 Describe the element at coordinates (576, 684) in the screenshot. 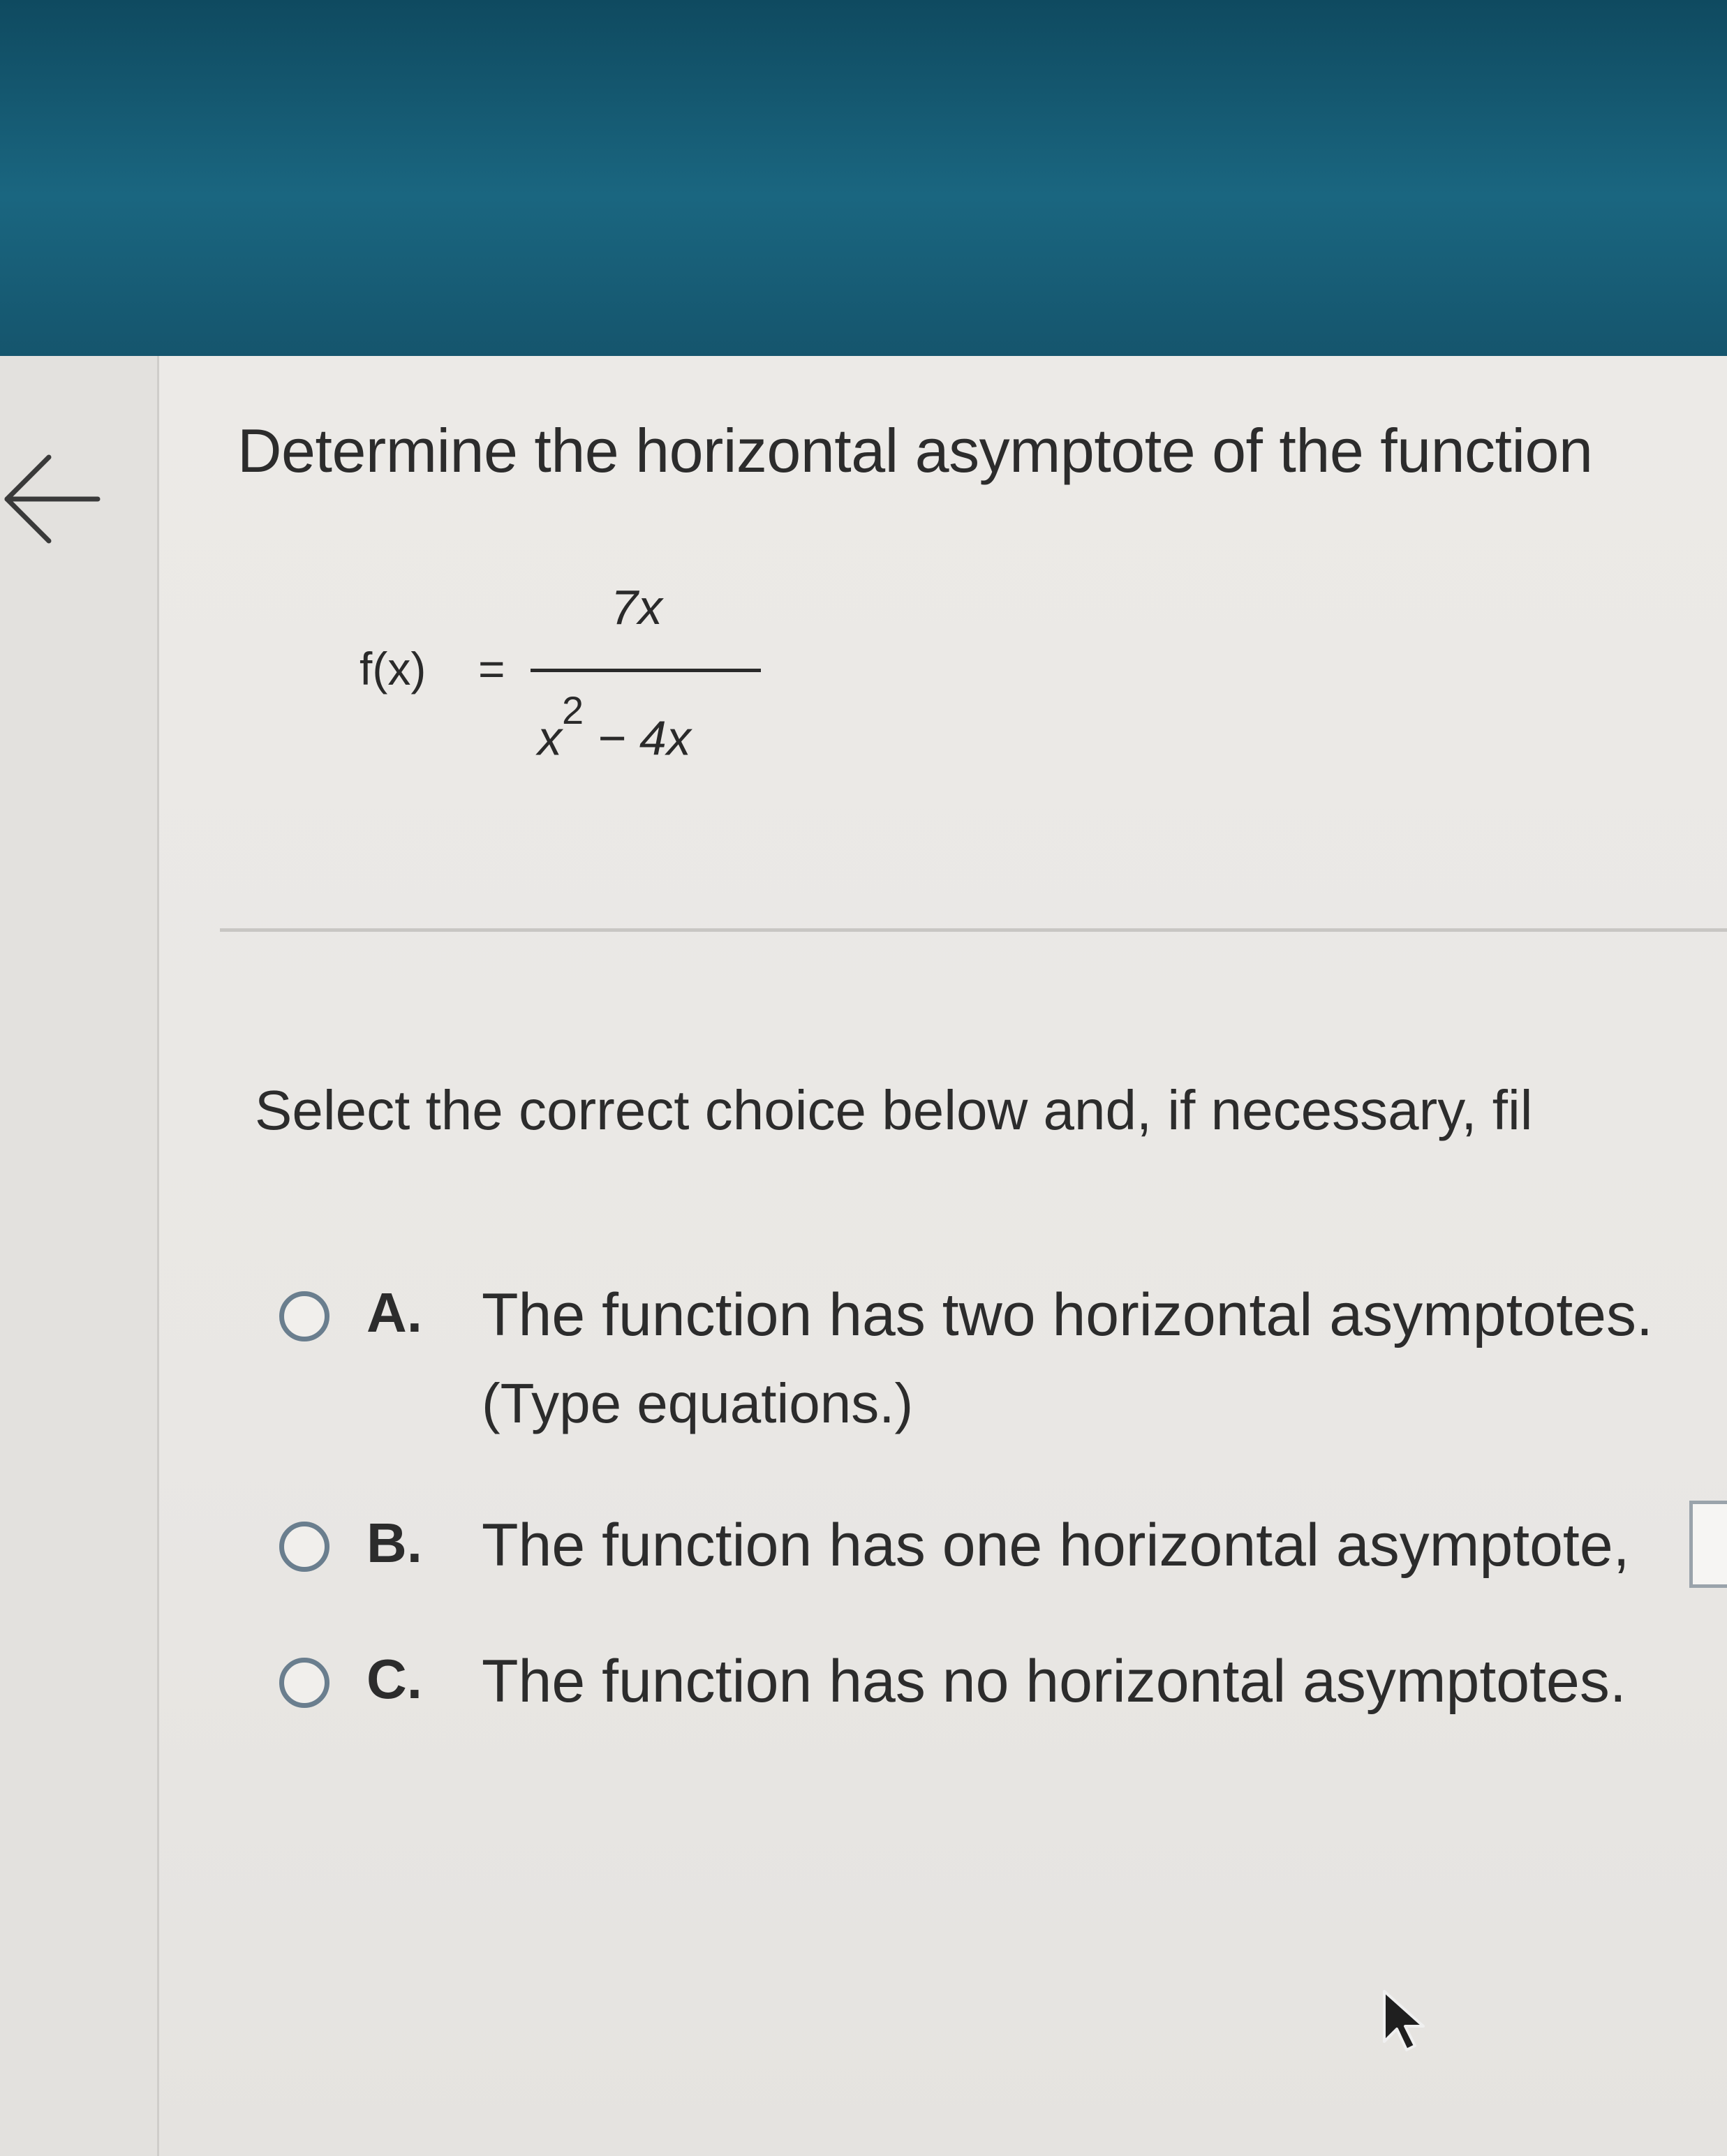

I see `function-equation: f(x) = 7x x2 − 4x` at that location.